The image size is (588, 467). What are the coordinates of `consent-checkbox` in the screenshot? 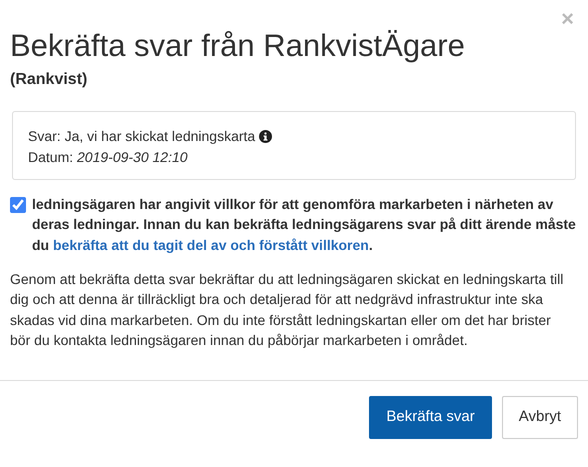 It's located at (18, 205).